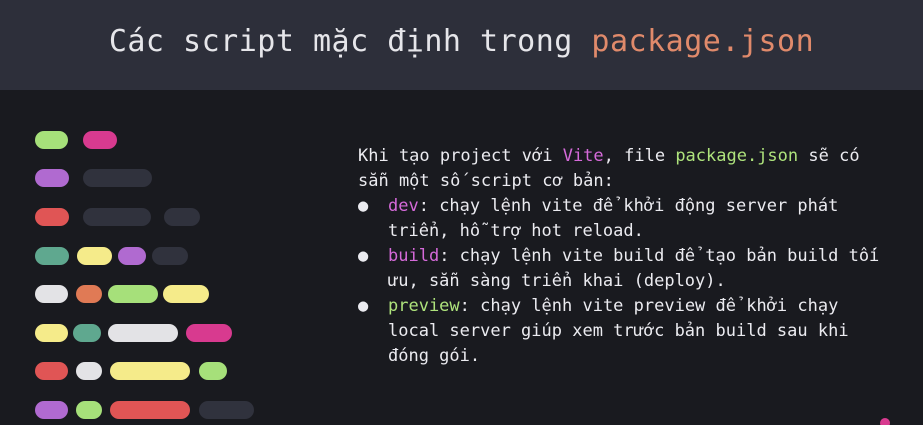  I want to click on script-name-build: build, so click(414, 256).